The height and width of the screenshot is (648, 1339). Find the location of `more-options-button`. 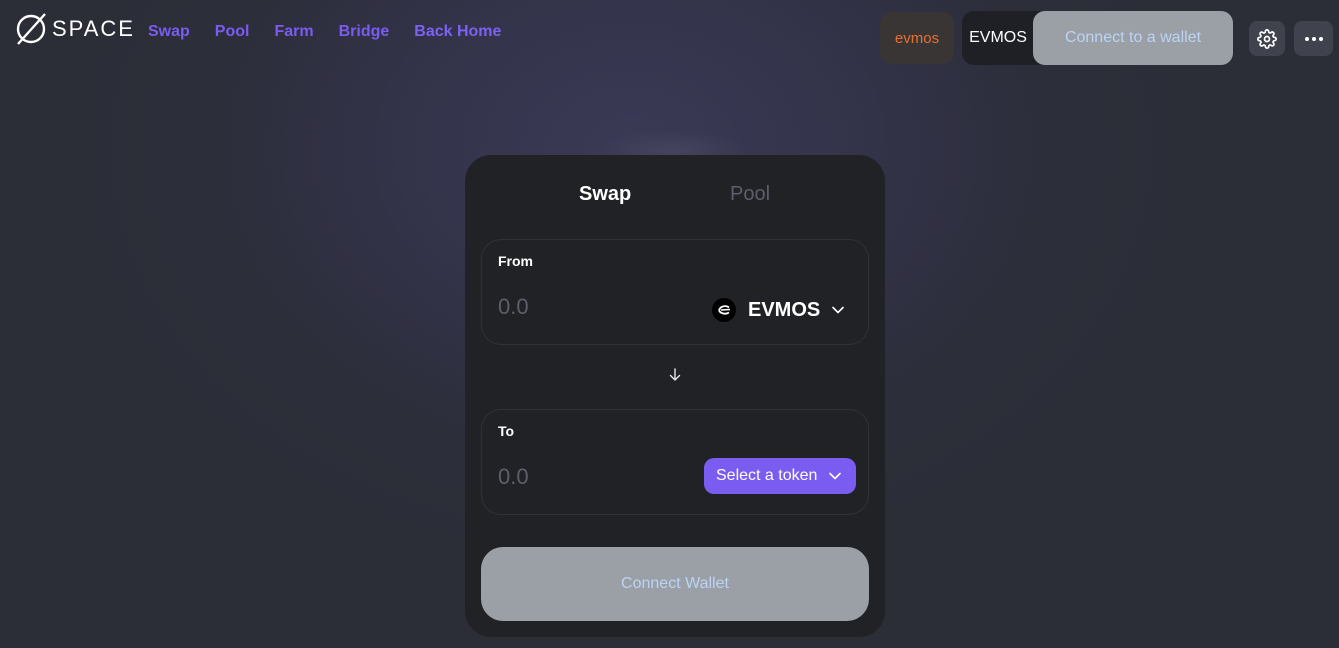

more-options-button is located at coordinates (1313, 38).